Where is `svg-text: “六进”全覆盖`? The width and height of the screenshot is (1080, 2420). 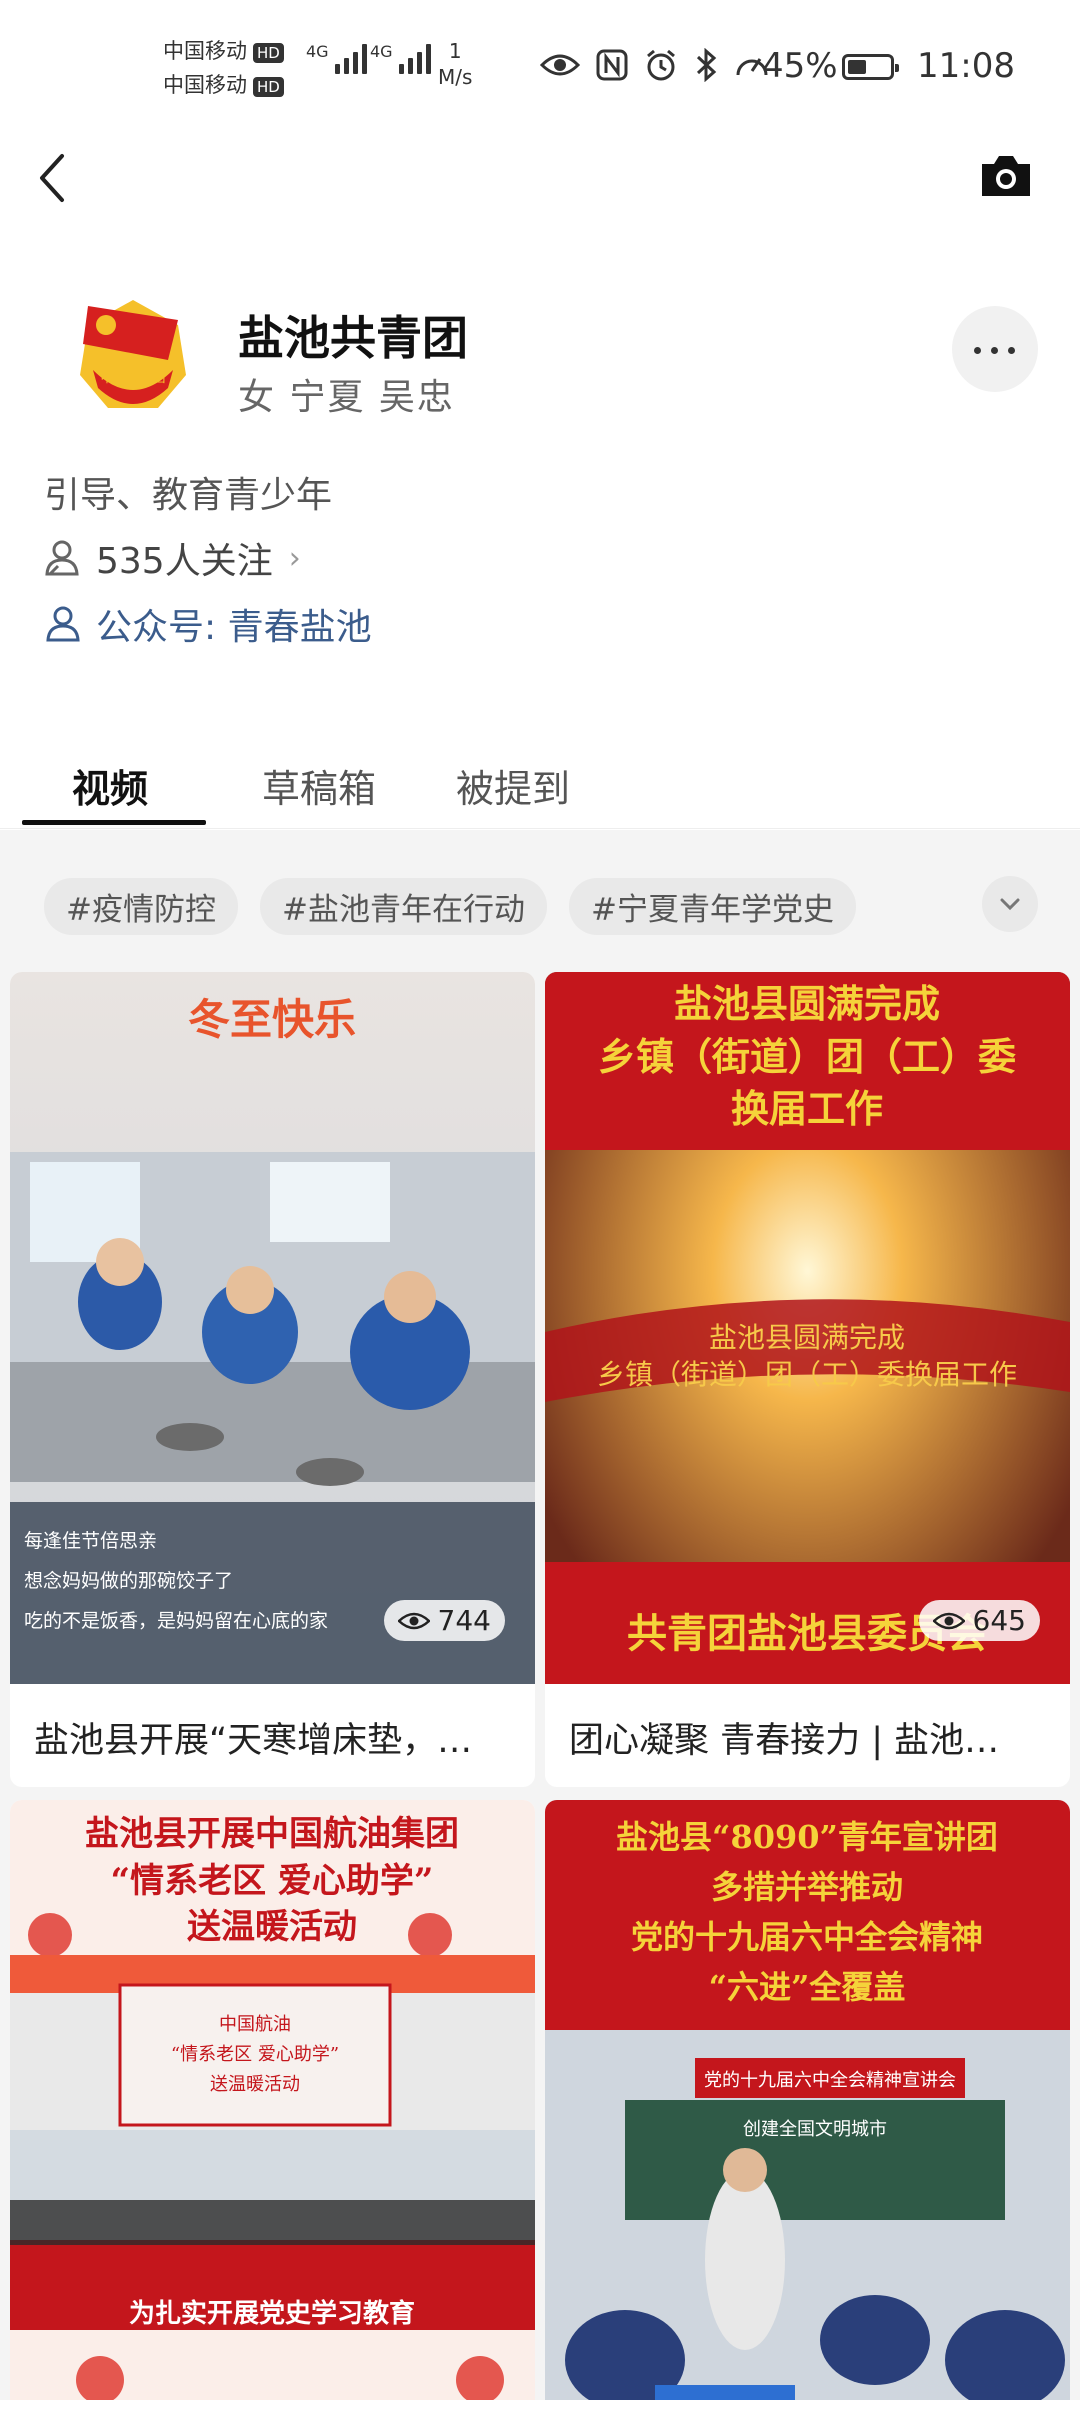 svg-text: “六进”全覆盖 is located at coordinates (807, 1987).